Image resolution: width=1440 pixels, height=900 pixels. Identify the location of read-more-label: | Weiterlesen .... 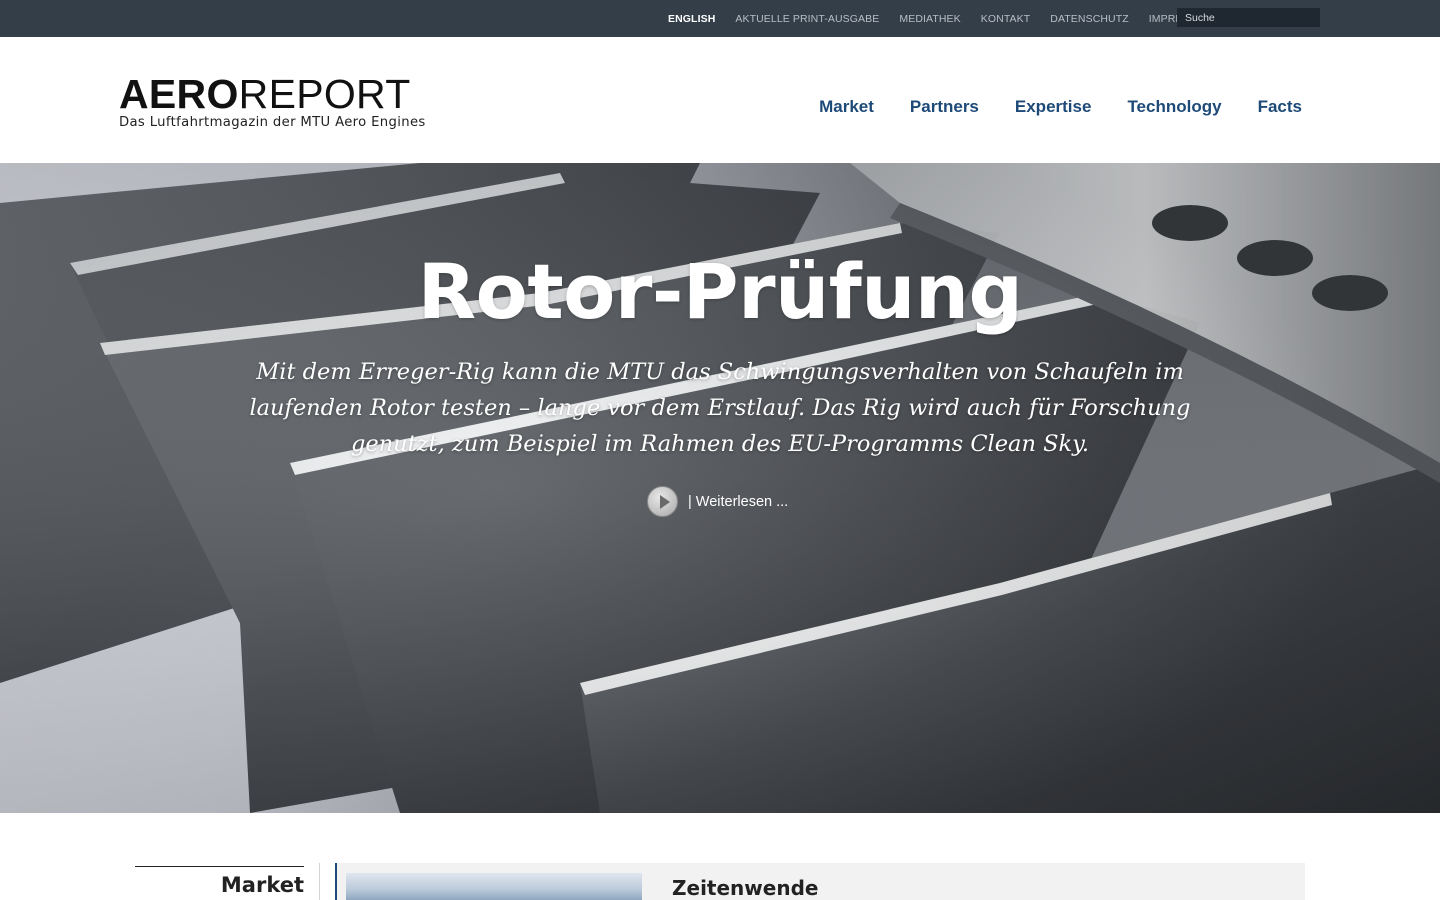
(738, 501).